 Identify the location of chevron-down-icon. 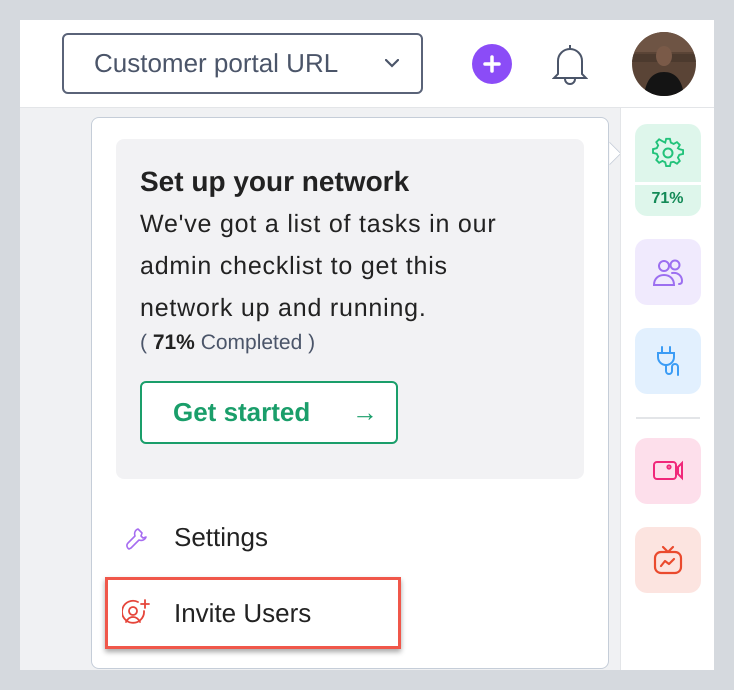
(392, 63).